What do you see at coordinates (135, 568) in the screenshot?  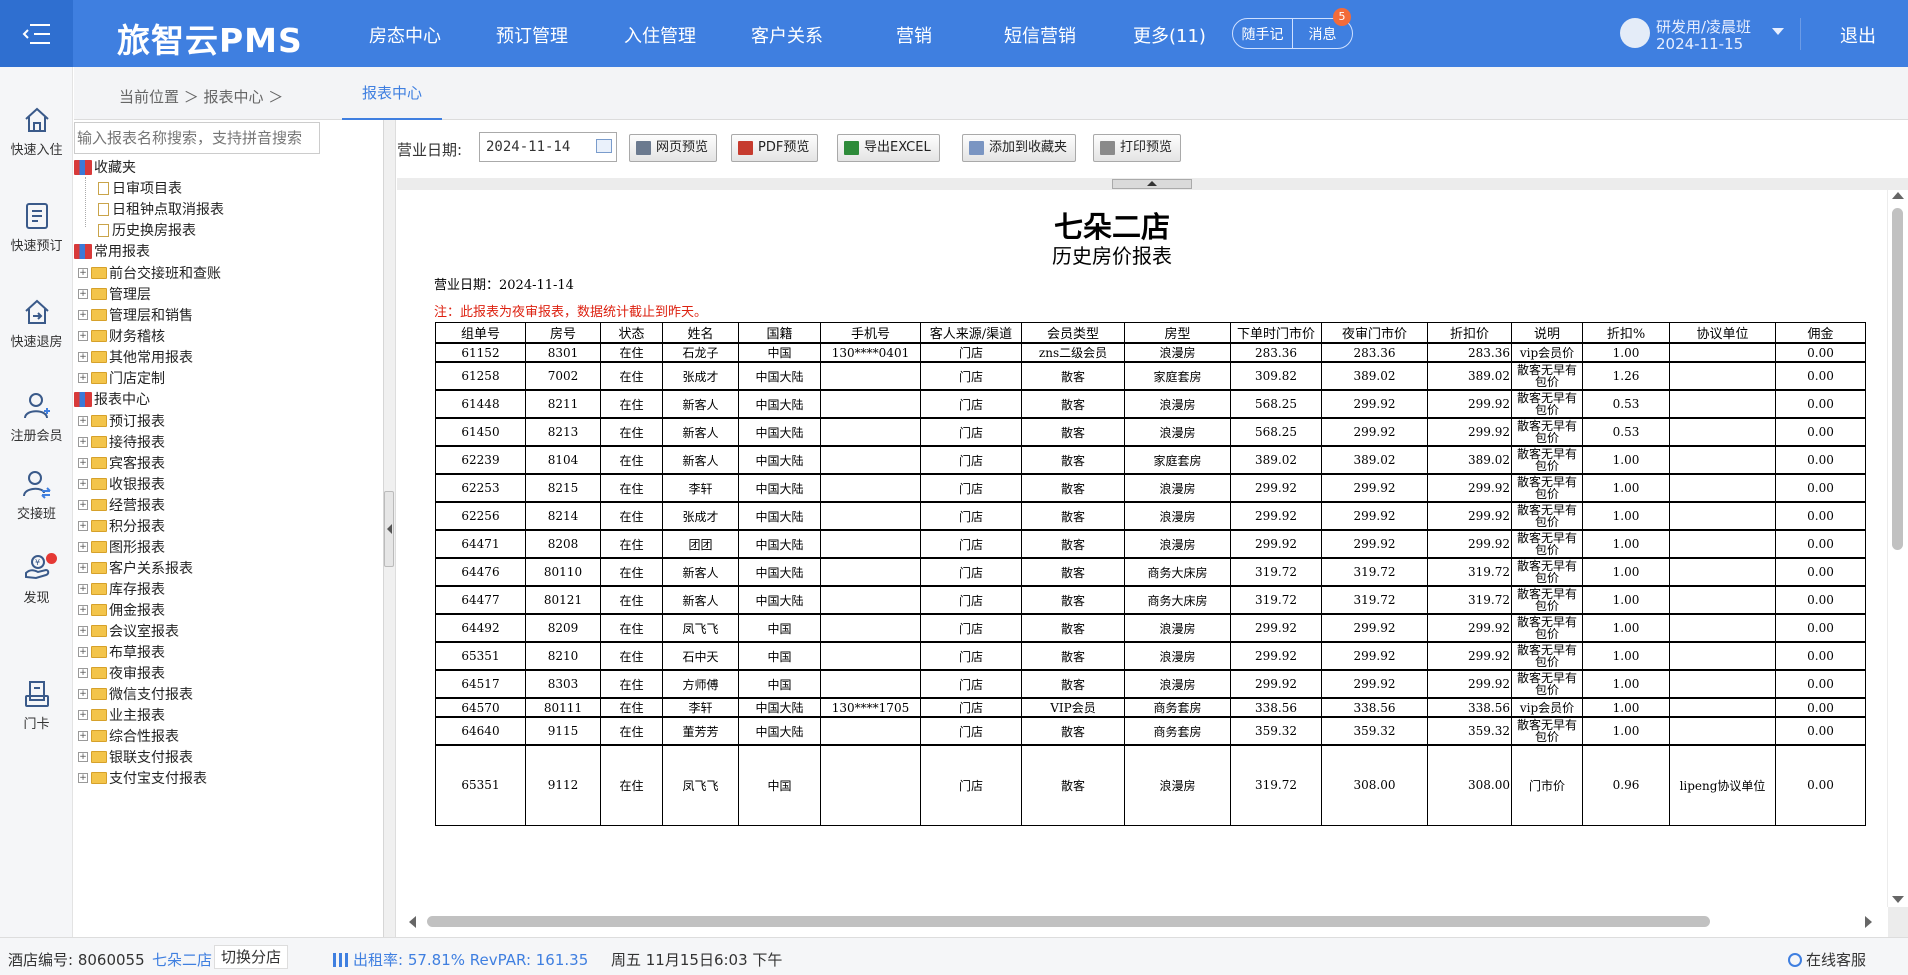 I see `tree-folder: + 客户关系报表` at bounding box center [135, 568].